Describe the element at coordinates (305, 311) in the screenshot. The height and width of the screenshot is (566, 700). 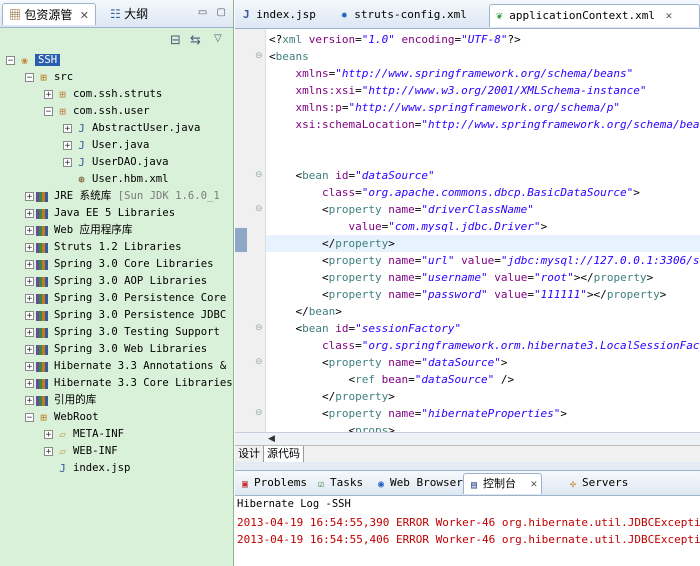
I see `code-line: </bean>` at that location.